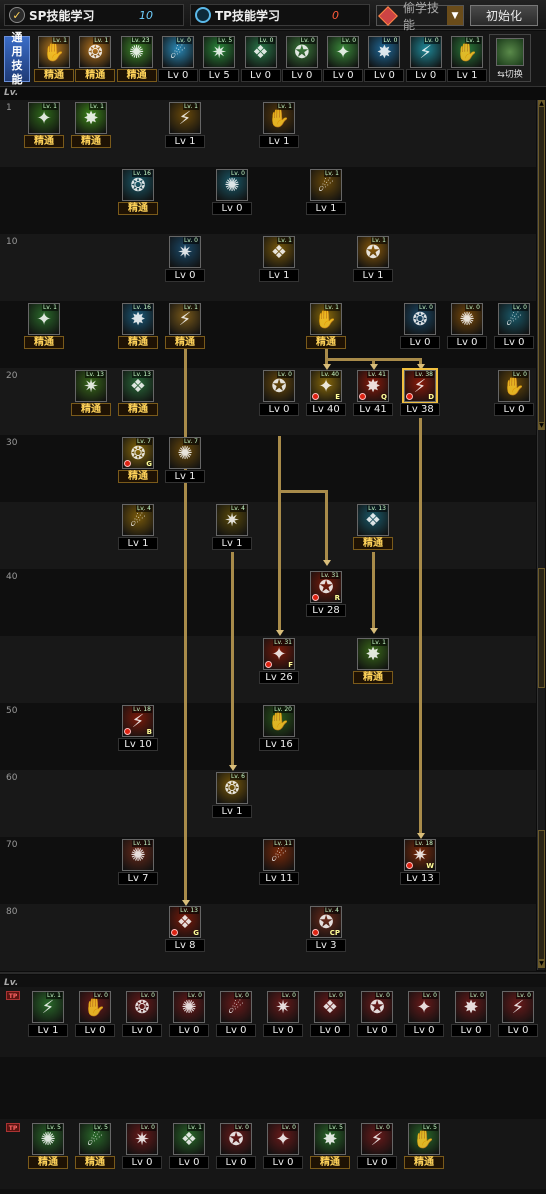  I want to click on scroll-thumb-lower, so click(541, 628).